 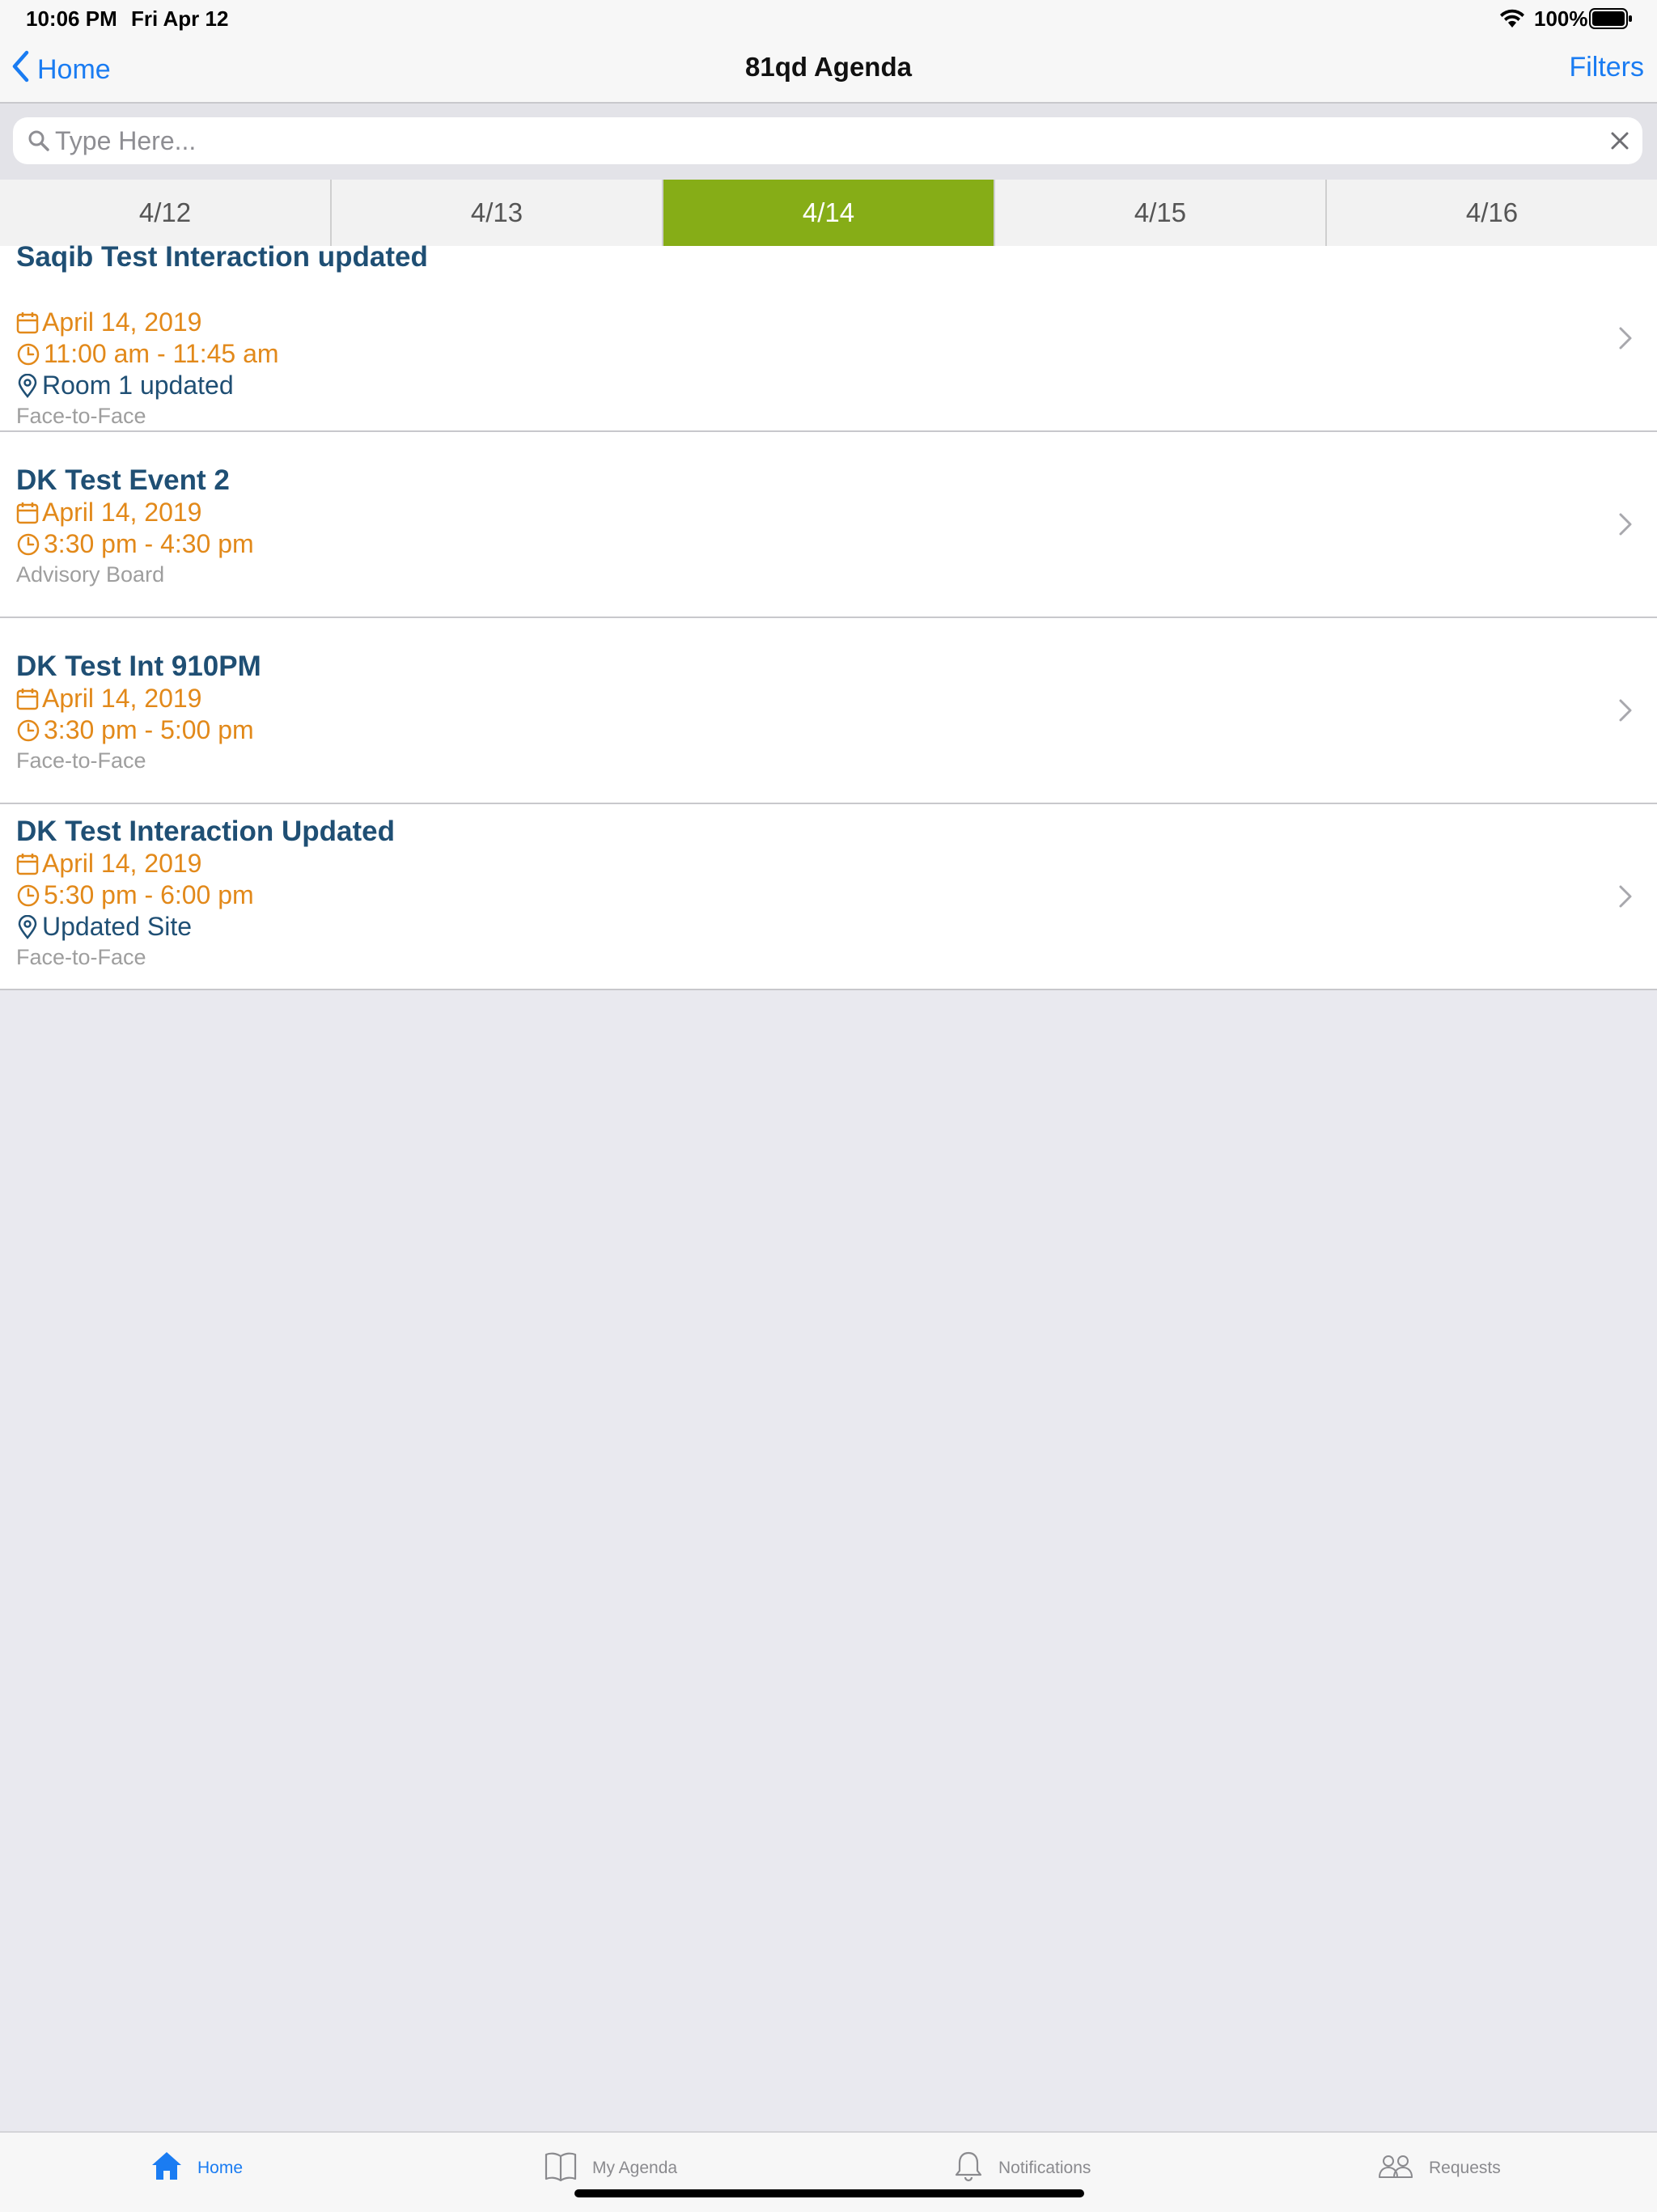 I want to click on wifi-icon, so click(x=1512, y=20).